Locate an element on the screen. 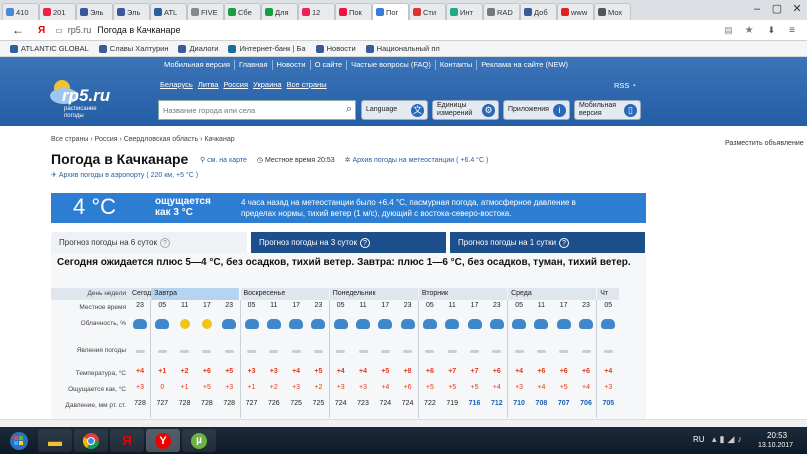 This screenshot has height=454, width=807. top-nav-item: Частые вопросы (FAQ) is located at coordinates (391, 65).